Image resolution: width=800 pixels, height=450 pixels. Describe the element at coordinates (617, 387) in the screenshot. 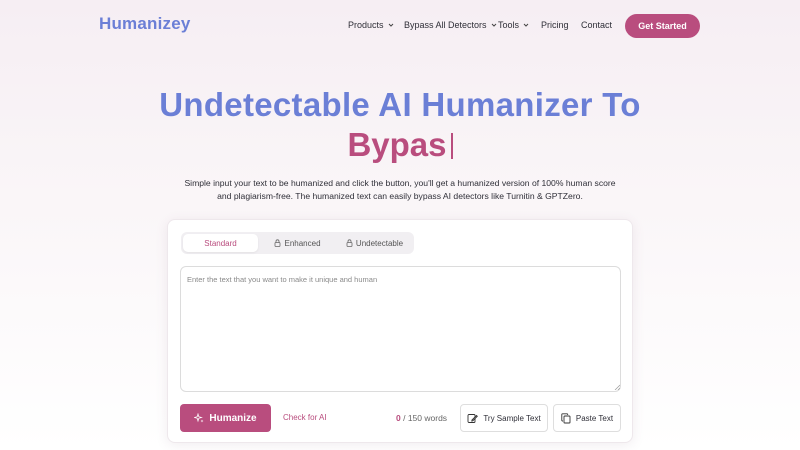

I see `resize-grip-icon` at that location.